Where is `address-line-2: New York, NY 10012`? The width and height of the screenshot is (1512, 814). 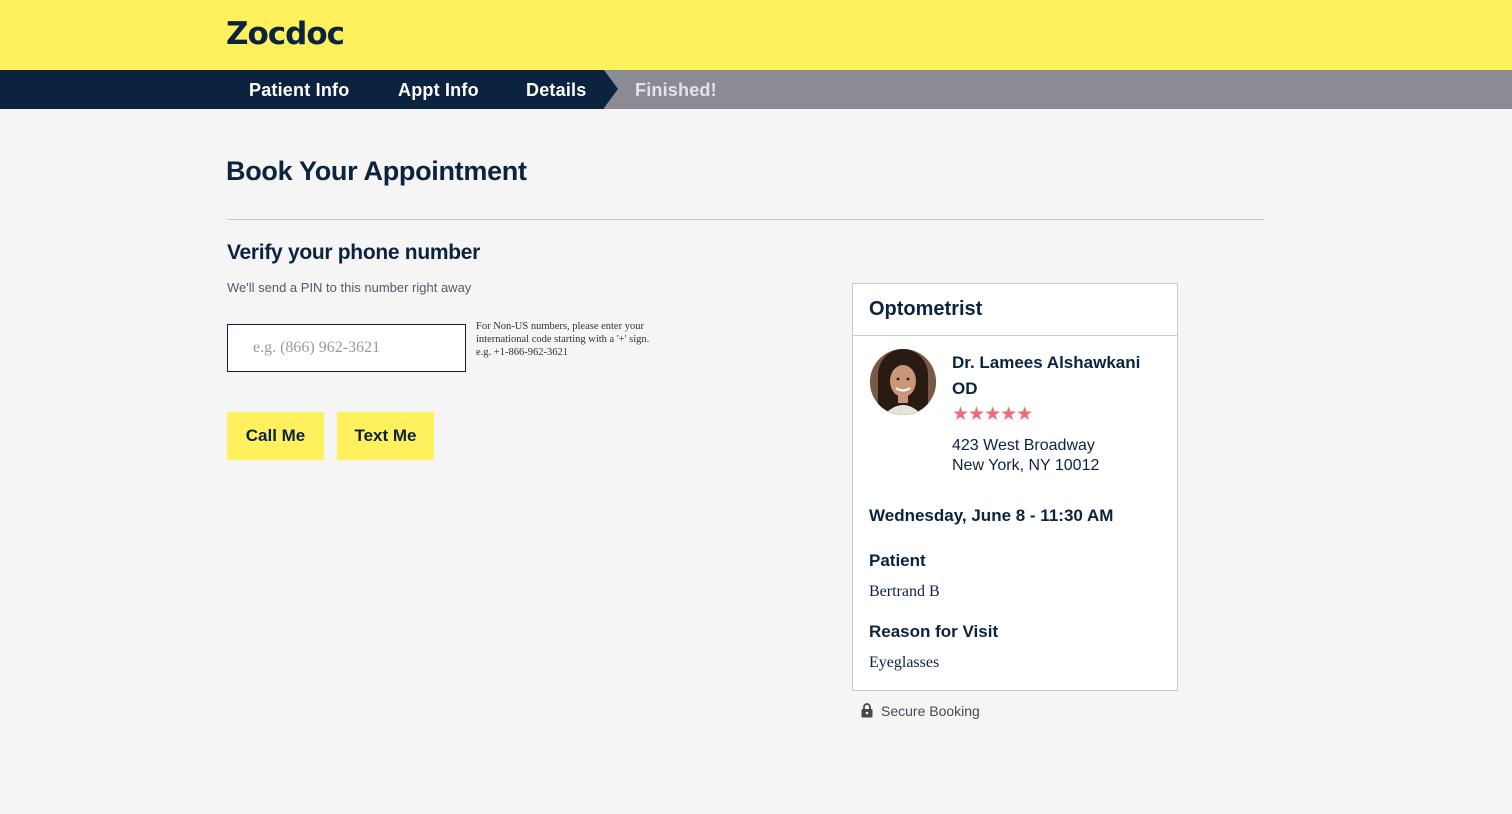
address-line-2: New York, NY 10012 is located at coordinates (1026, 465).